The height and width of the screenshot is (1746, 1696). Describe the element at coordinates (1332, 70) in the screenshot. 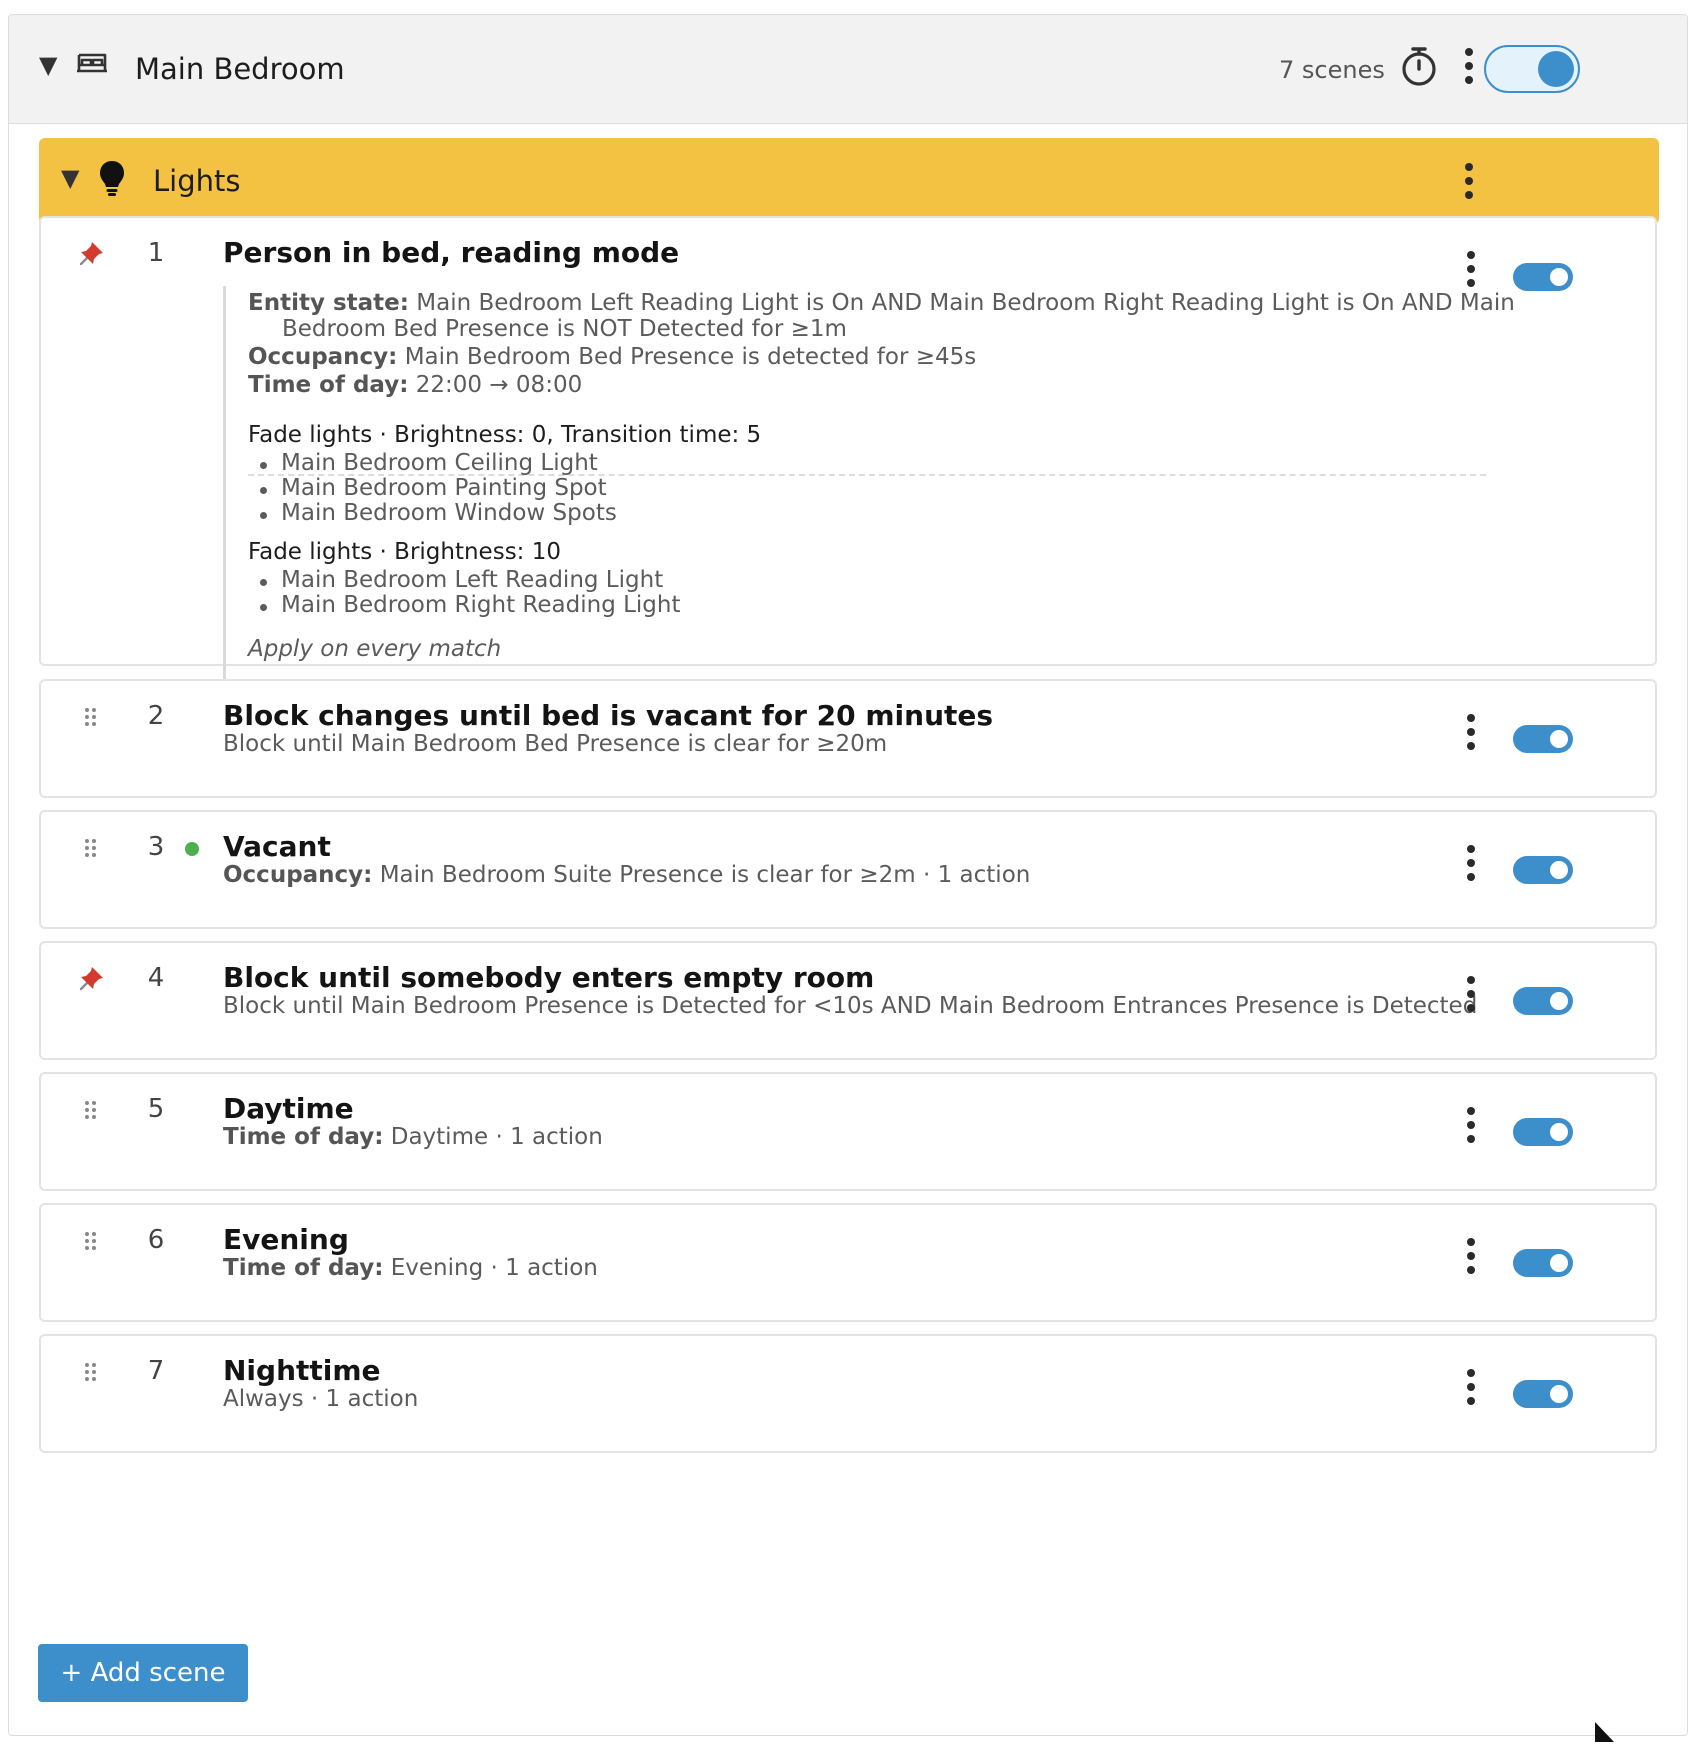

I see `scene-count: 7 scenes` at that location.